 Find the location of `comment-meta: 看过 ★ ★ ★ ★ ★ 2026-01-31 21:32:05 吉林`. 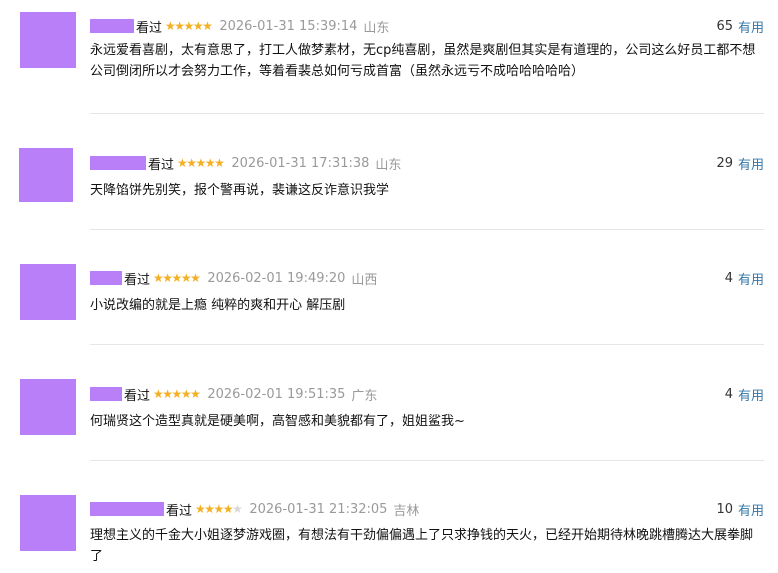

comment-meta: 看过 ★ ★ ★ ★ ★ 2026-01-31 21:32:05 吉林 is located at coordinates (254, 509).